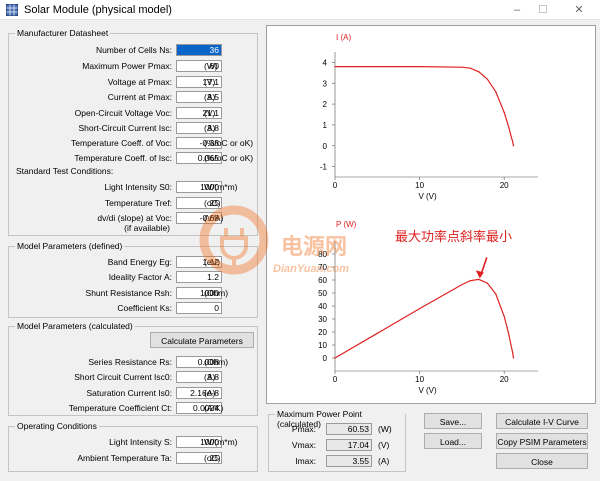 The image size is (600, 481). Describe the element at coordinates (202, 340) in the screenshot. I see `calculate-parameters-button: Calculate Parameters` at that location.